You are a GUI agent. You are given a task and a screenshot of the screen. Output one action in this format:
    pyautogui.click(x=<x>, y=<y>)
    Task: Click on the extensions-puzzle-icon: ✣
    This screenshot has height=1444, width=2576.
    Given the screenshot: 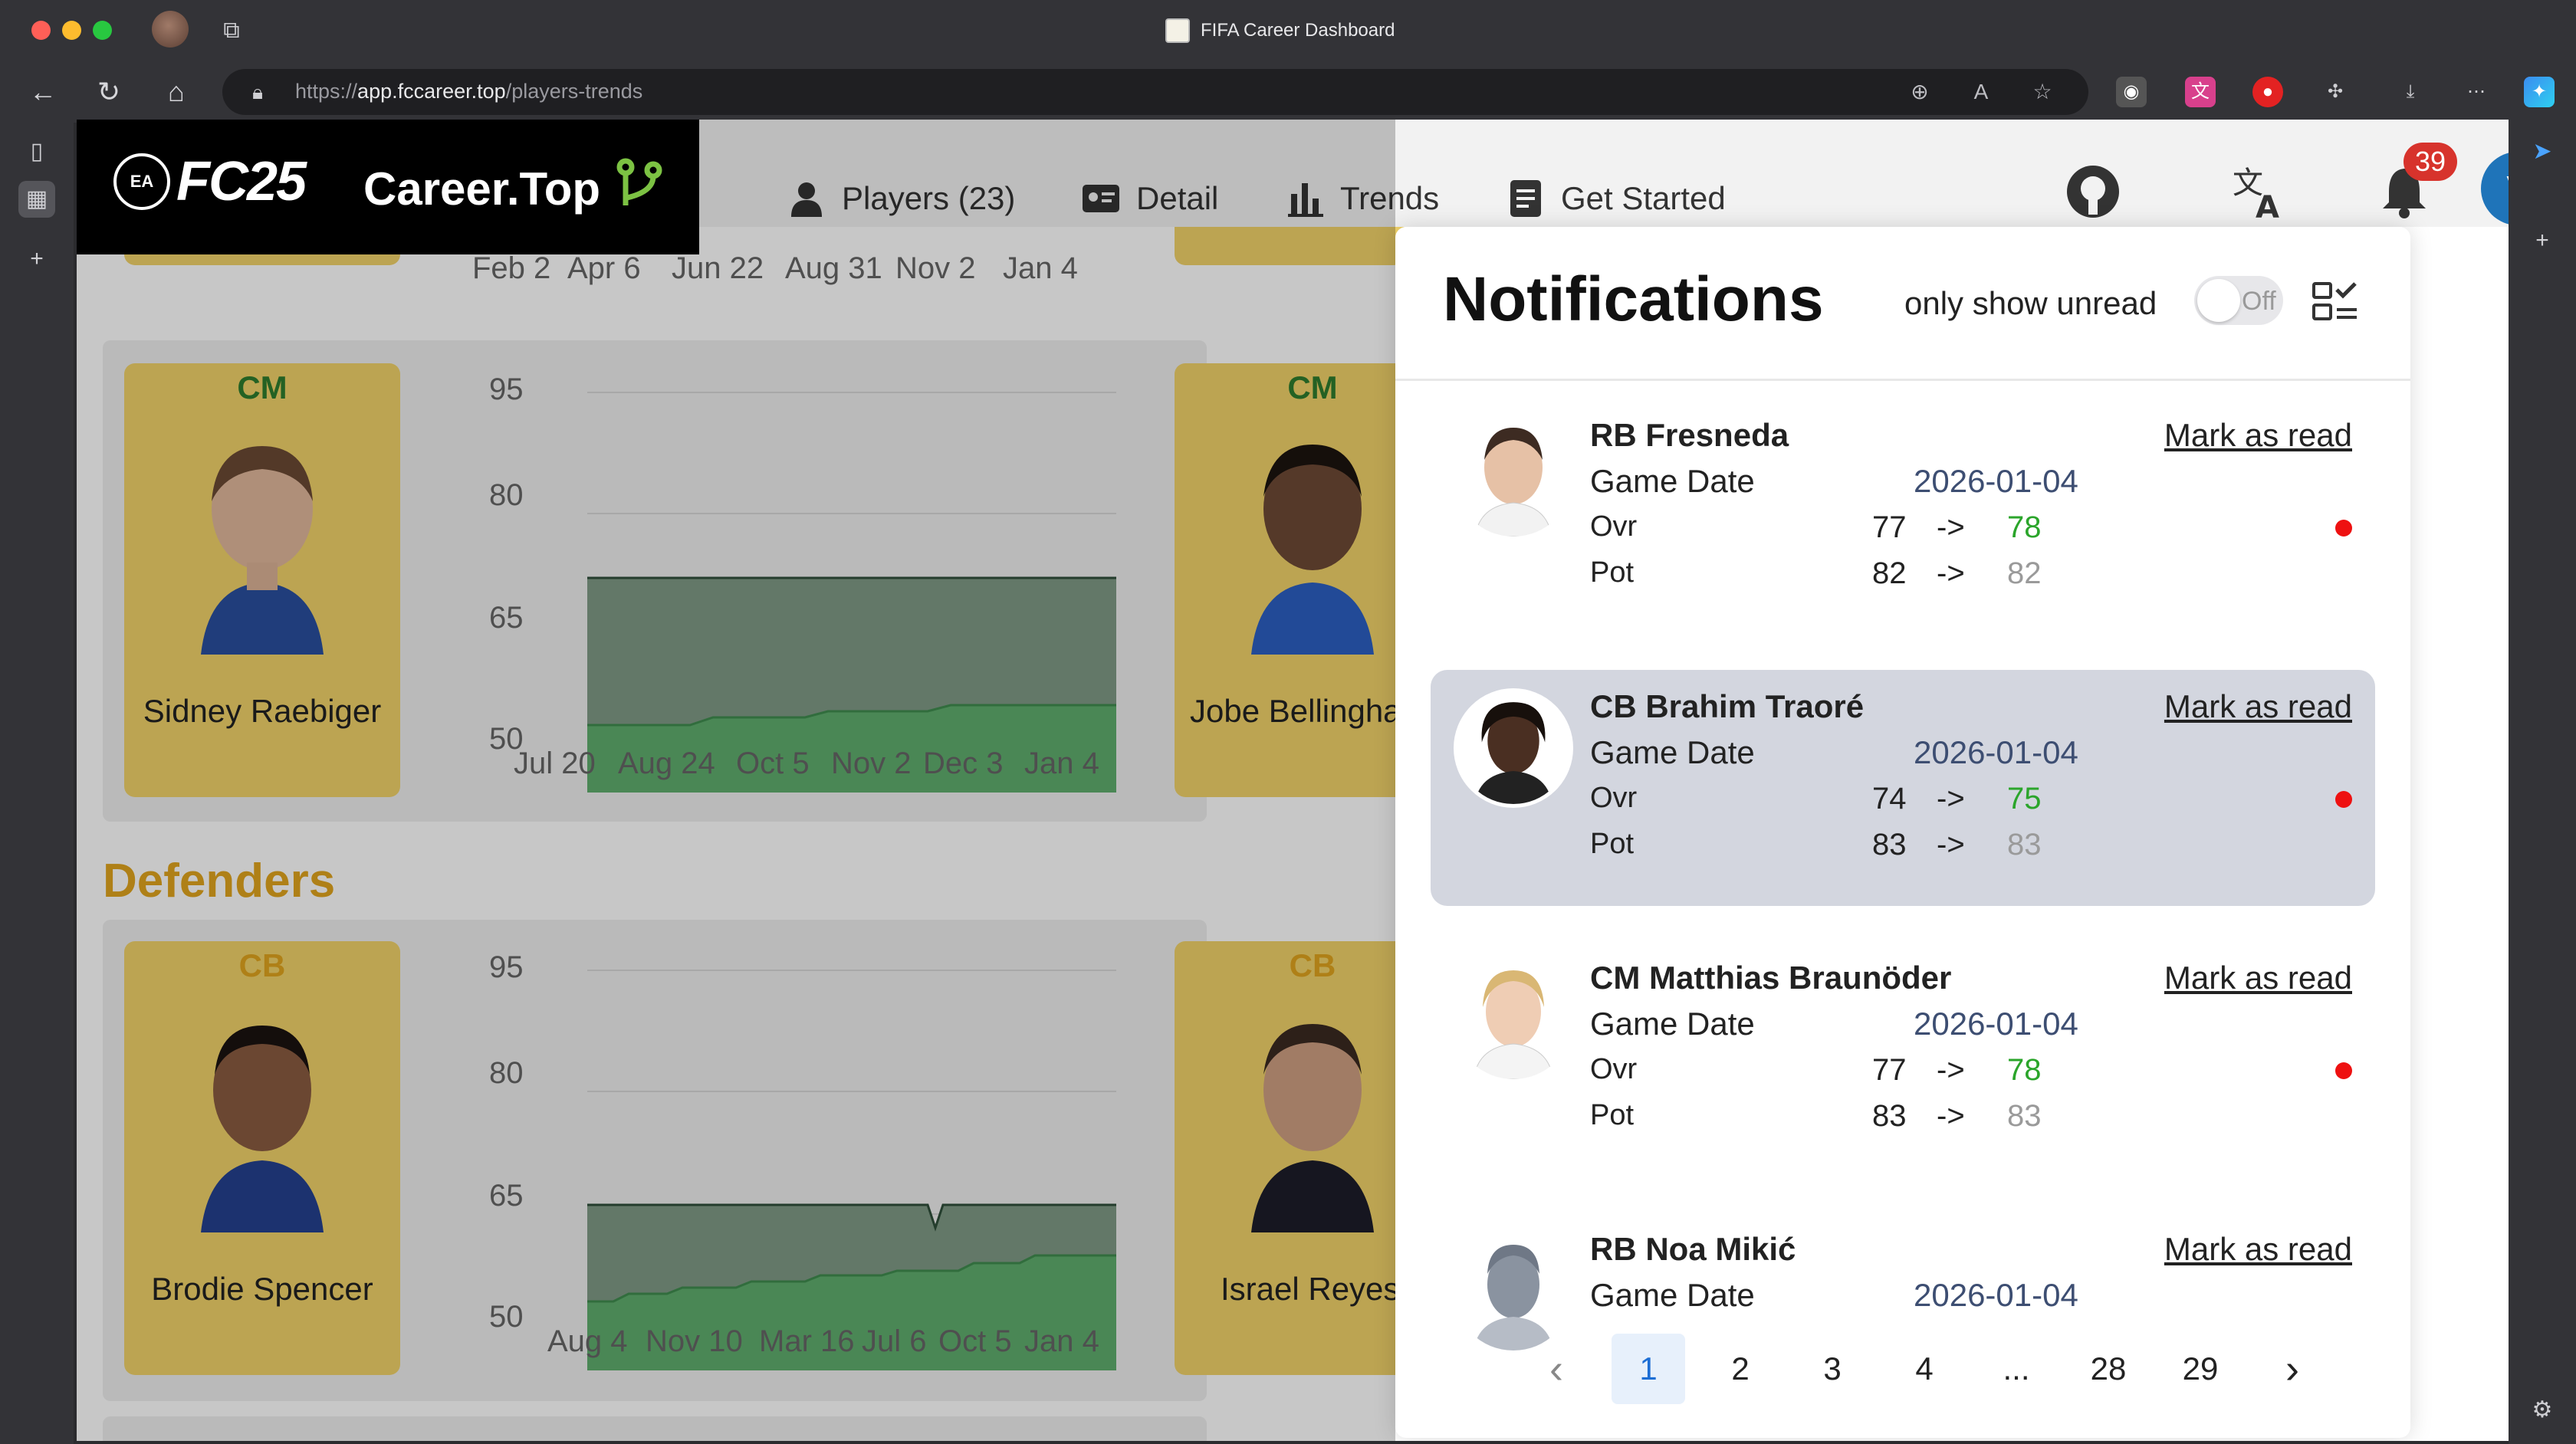 What is the action you would take?
    pyautogui.click(x=2335, y=92)
    